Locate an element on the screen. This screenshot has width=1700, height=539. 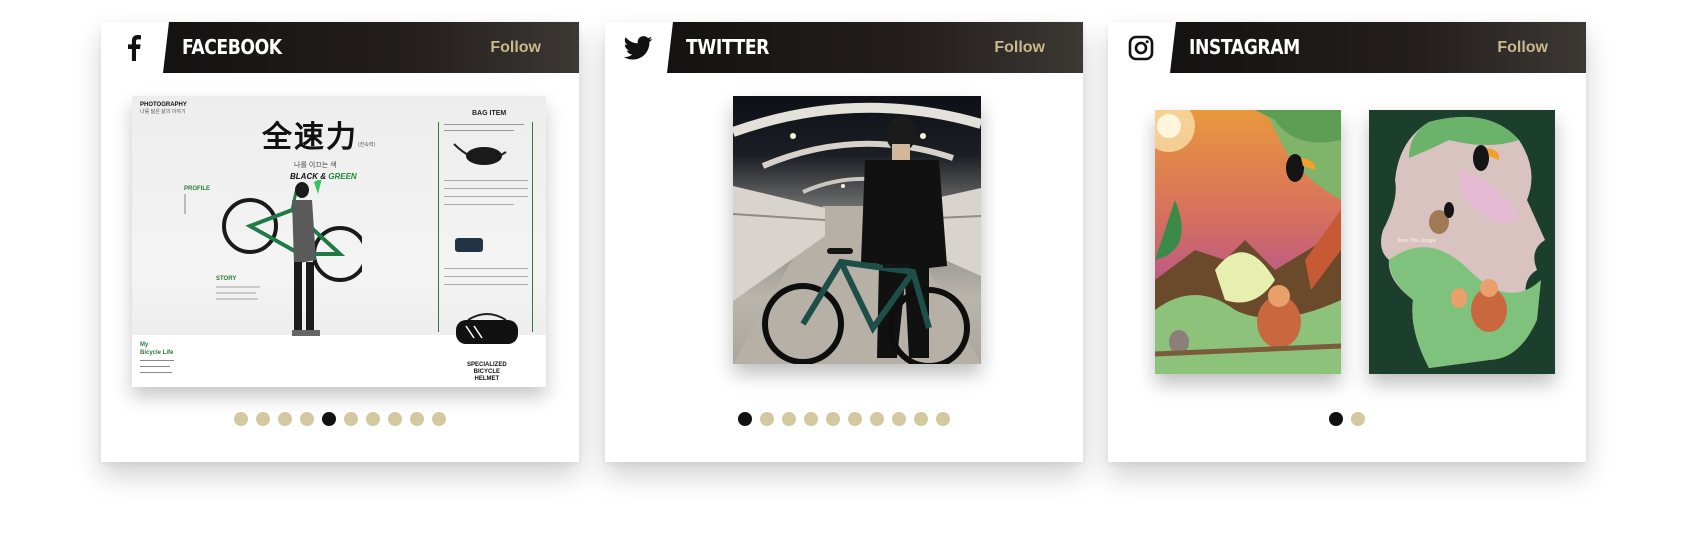
network-name: INSTAGRAM is located at coordinates (1244, 47).